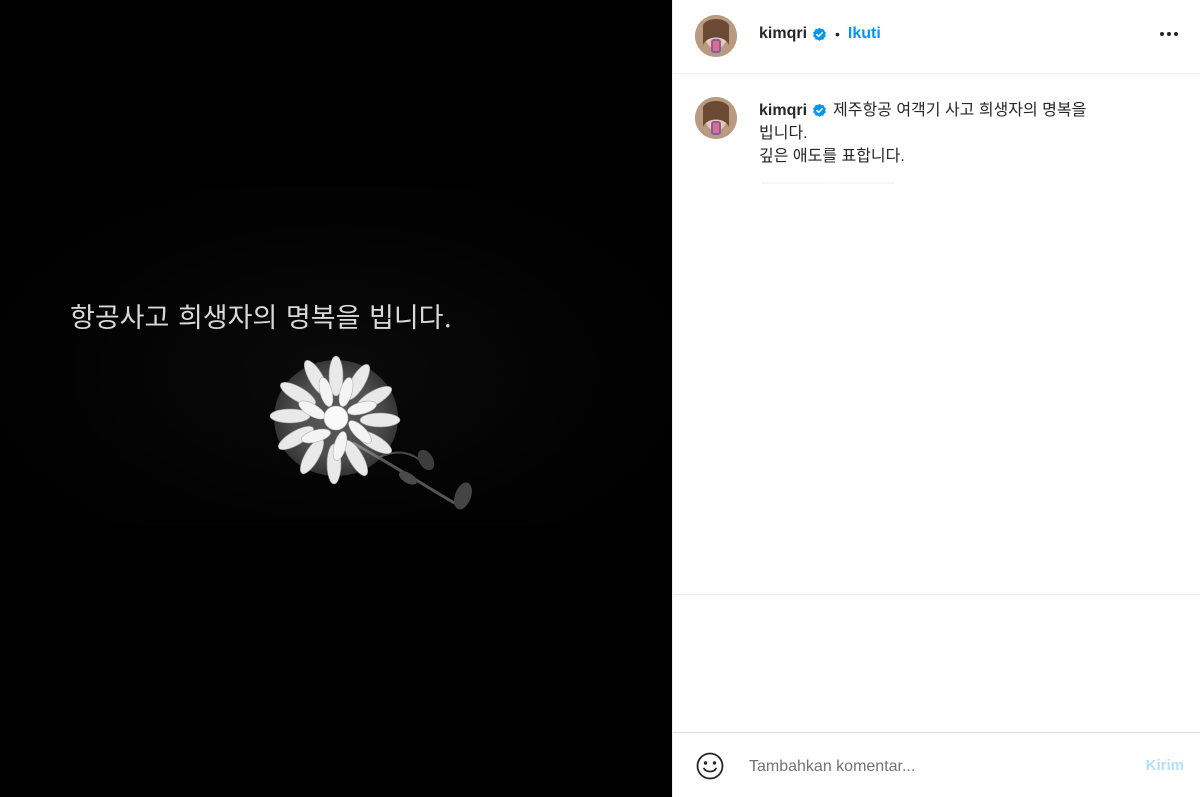 This screenshot has height=797, width=1200. What do you see at coordinates (783, 110) in the screenshot?
I see `caption-username-link: kimqri` at bounding box center [783, 110].